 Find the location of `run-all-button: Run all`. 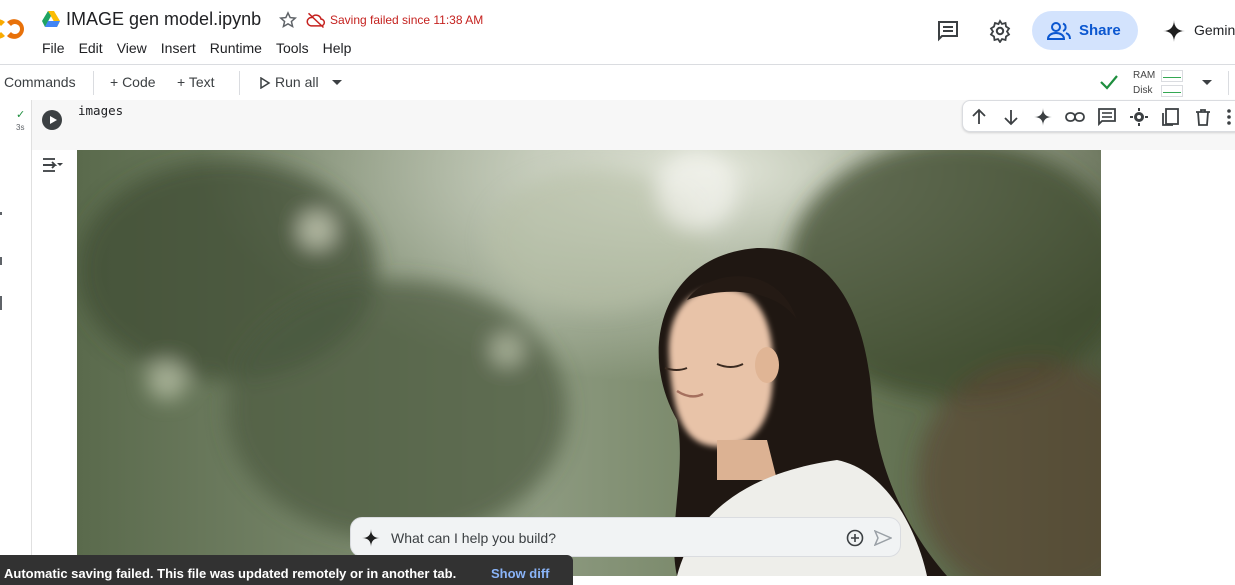

run-all-button: Run all is located at coordinates (297, 82).